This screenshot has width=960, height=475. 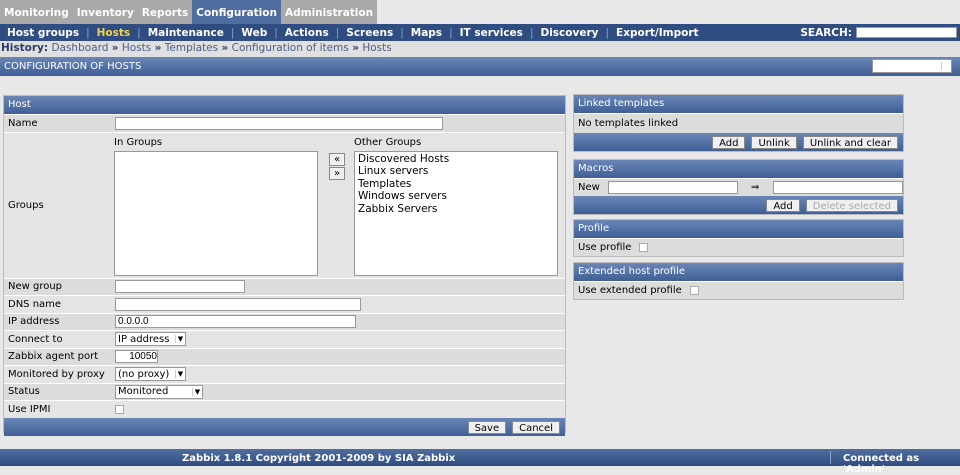 What do you see at coordinates (329, 12) in the screenshot?
I see `tab-administration: Administration` at bounding box center [329, 12].